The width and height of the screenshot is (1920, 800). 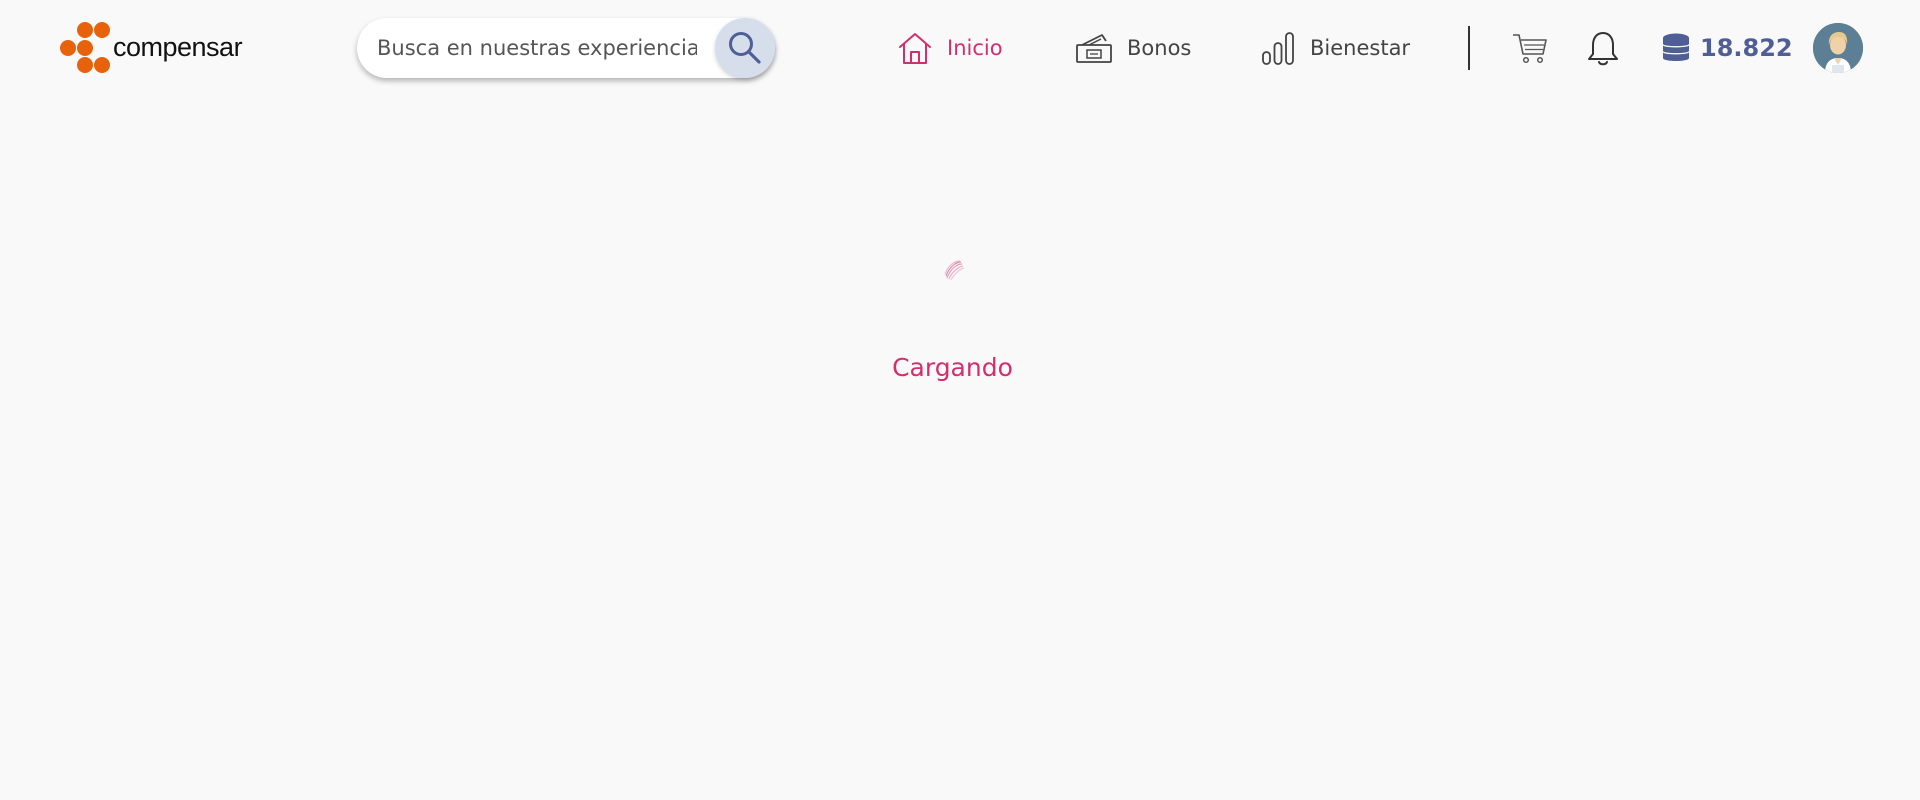 I want to click on points-value: 18.822, so click(x=1746, y=48).